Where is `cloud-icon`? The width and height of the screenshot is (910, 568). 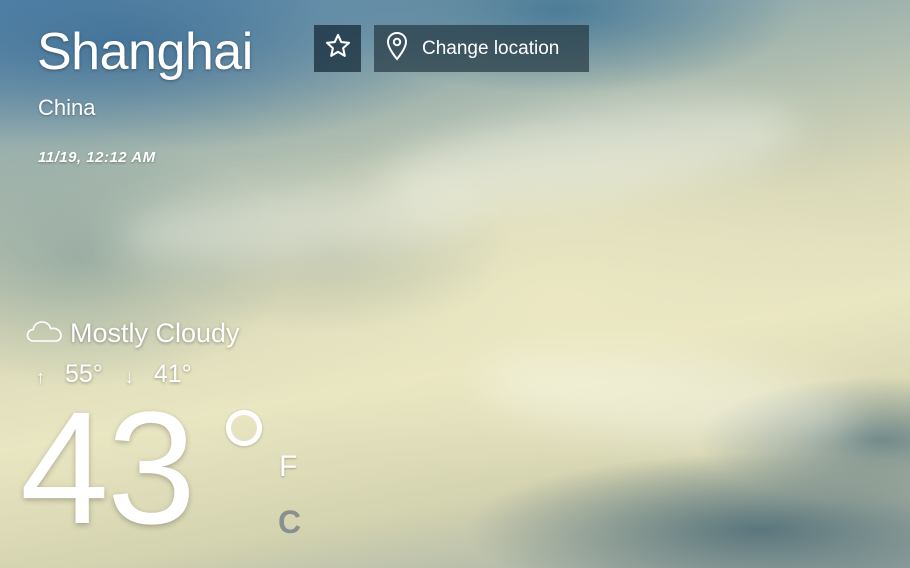
cloud-icon is located at coordinates (45, 333).